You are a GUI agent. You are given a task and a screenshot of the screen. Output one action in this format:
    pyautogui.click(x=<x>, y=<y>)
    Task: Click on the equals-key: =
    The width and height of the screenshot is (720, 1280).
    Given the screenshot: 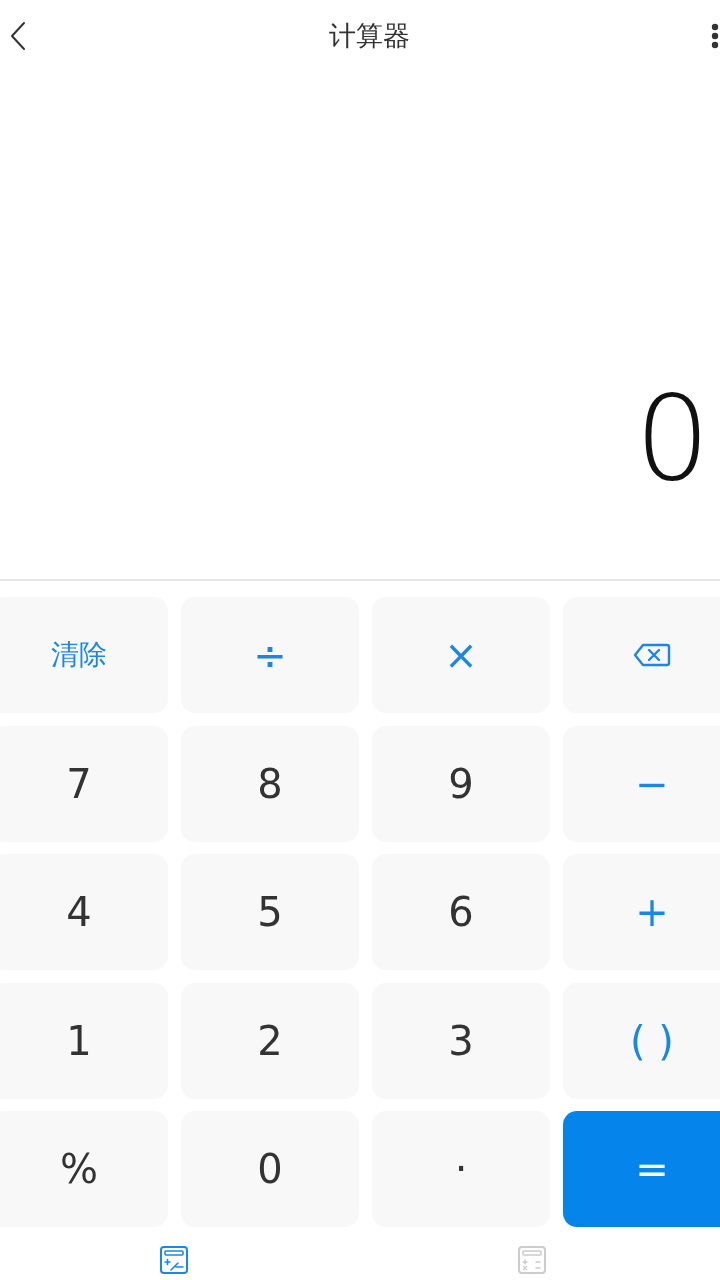 What is the action you would take?
    pyautogui.click(x=641, y=1169)
    